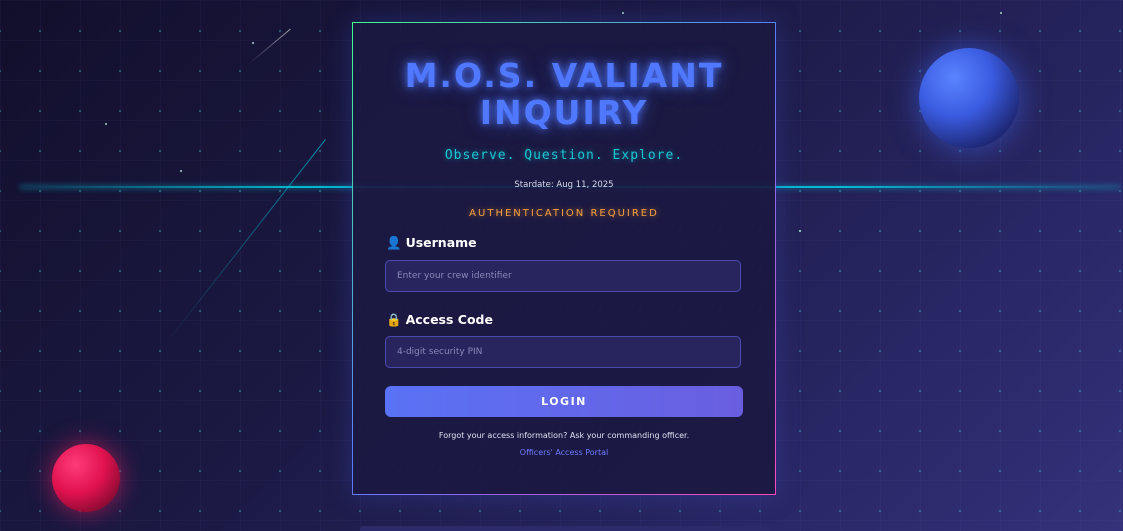 The height and width of the screenshot is (531, 1123). Describe the element at coordinates (969, 98) in the screenshot. I see `blue-planet` at that location.